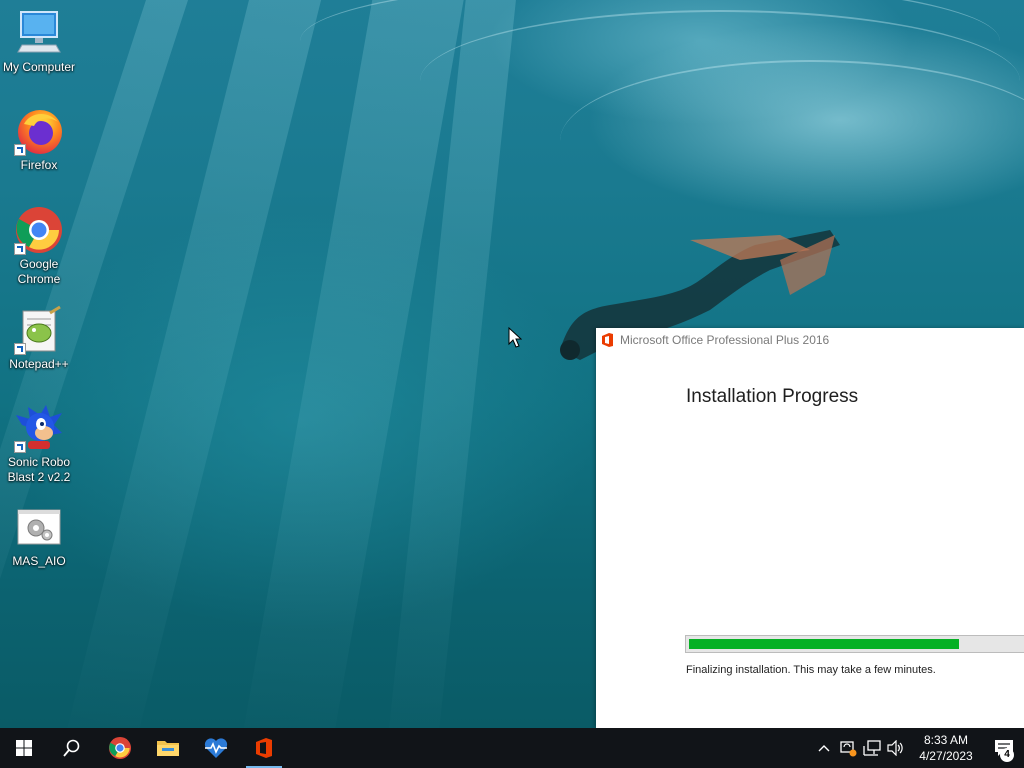  Describe the element at coordinates (946, 748) in the screenshot. I see `tray-clock: 8:33 AM 4/27/2023` at that location.